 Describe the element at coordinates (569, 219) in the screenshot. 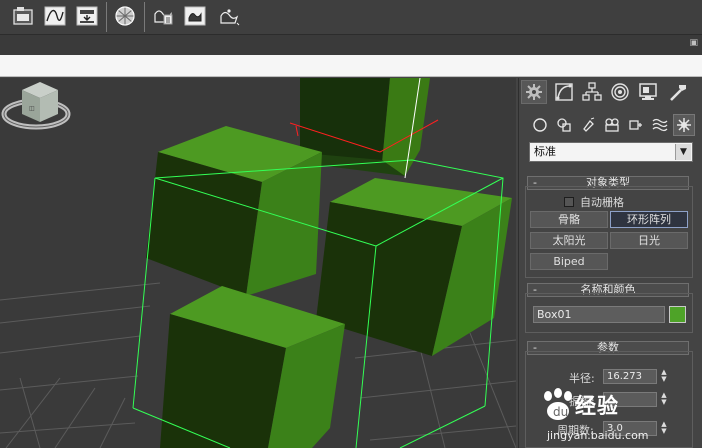

I see `bones-button: 骨骼` at that location.